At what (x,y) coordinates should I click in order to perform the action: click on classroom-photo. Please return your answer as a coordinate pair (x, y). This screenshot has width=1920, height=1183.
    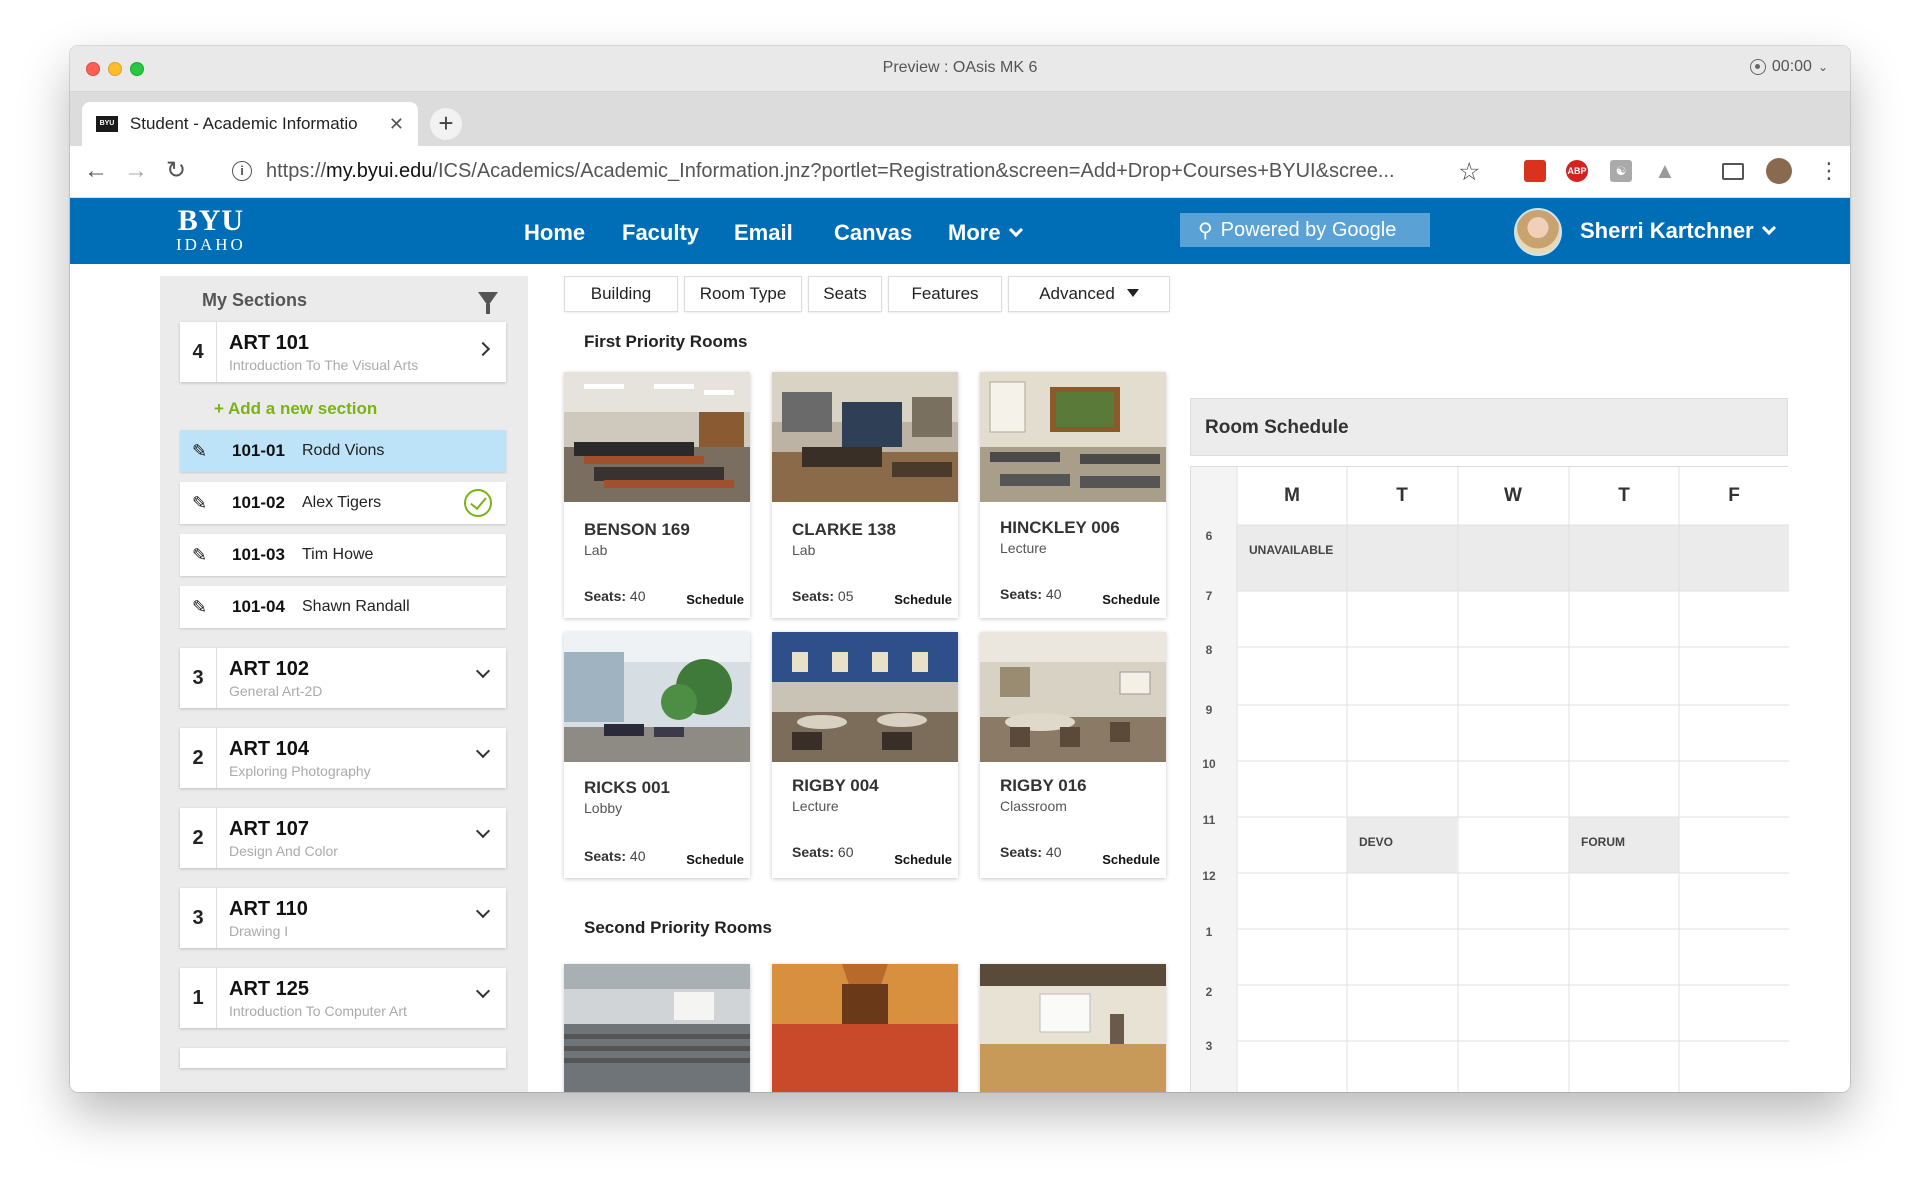
    Looking at the image, I should click on (1073, 697).